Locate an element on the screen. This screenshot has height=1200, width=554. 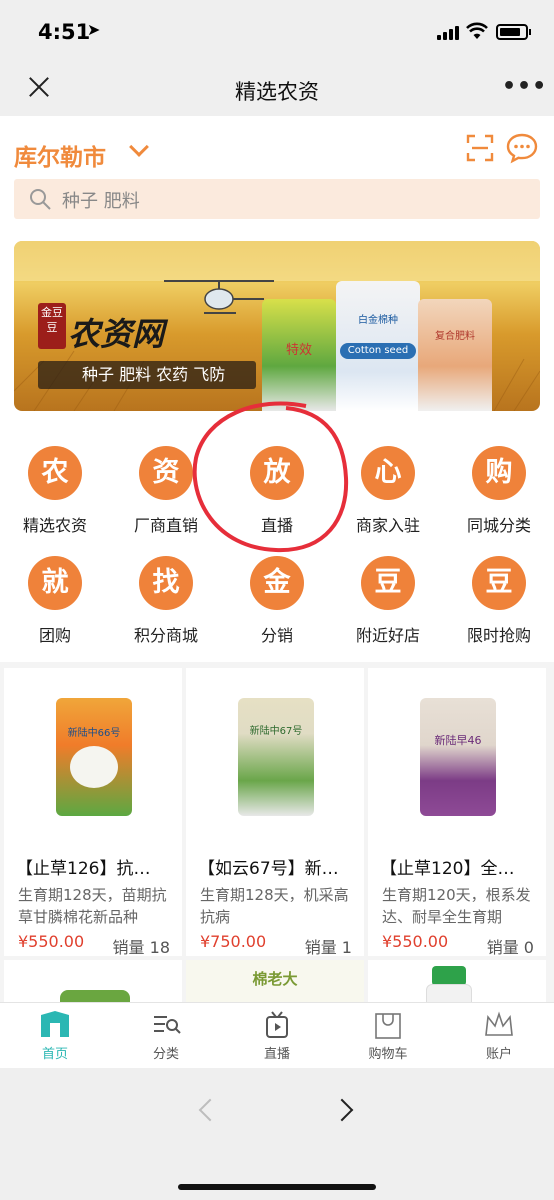
product-description: 生育期128天，苗期抗草甘膦棉花新品种 is located at coordinates (92, 906).